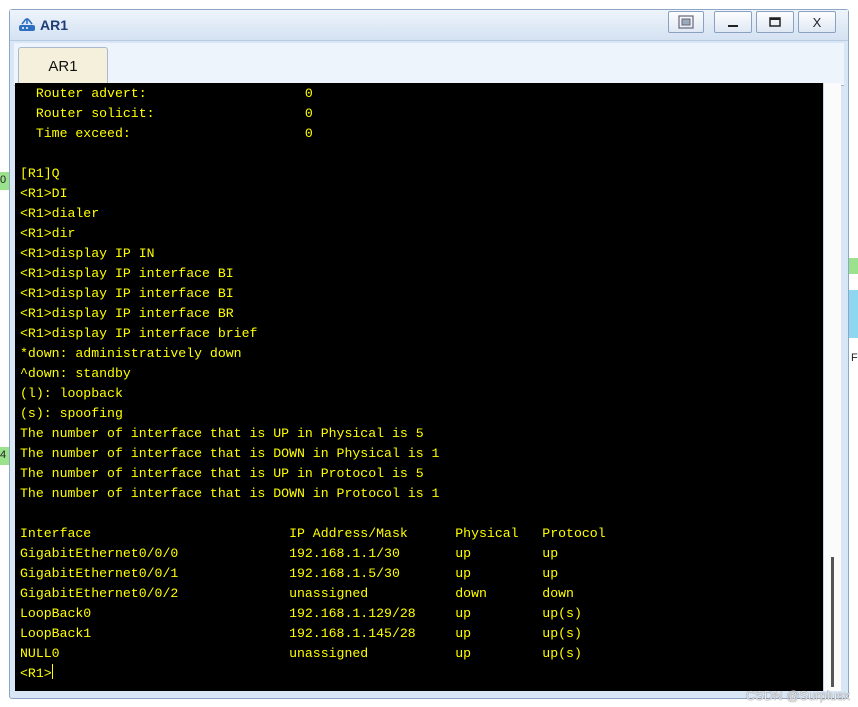  I want to click on background-node-right, so click(853, 314).